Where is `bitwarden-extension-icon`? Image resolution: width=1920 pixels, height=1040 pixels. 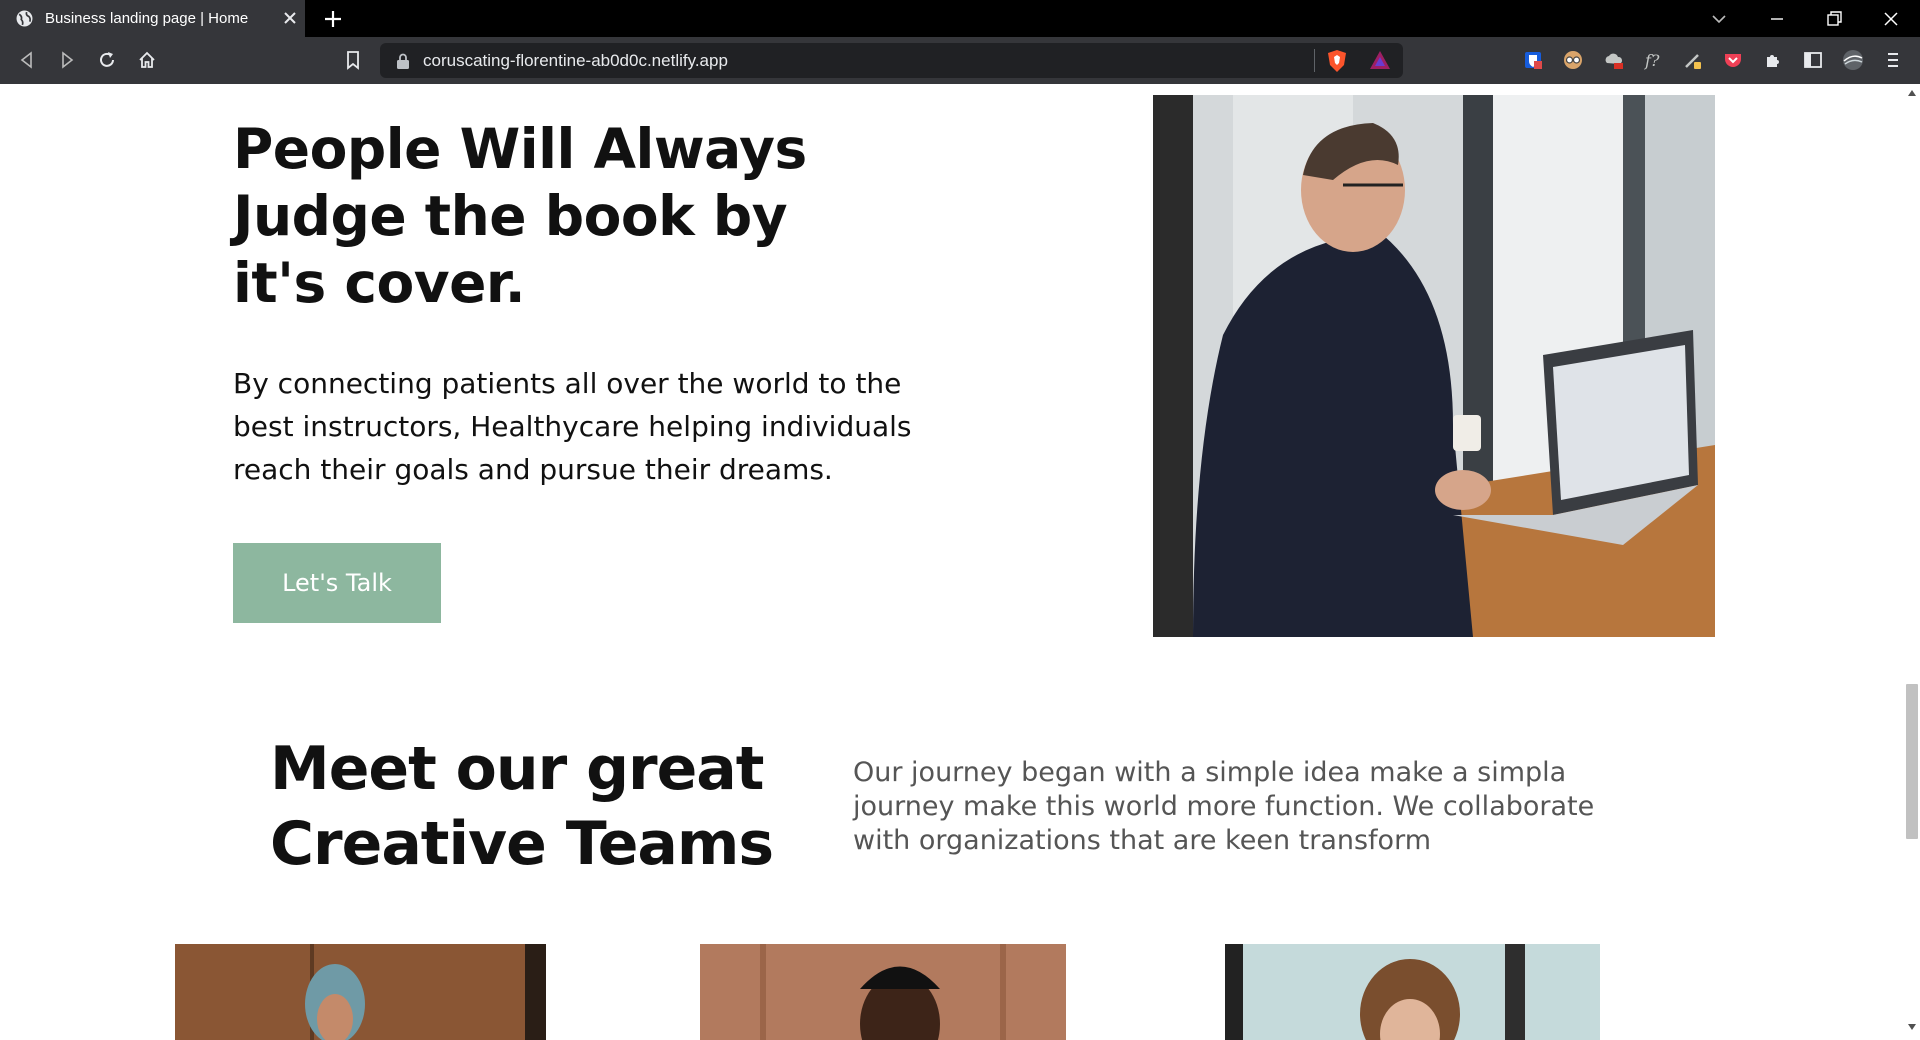 bitwarden-extension-icon is located at coordinates (1533, 60).